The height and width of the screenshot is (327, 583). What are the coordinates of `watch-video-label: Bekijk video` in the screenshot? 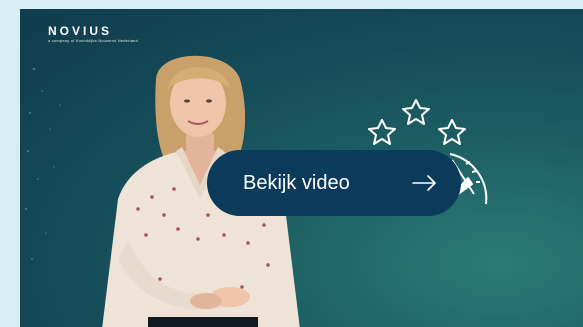 It's located at (296, 183).